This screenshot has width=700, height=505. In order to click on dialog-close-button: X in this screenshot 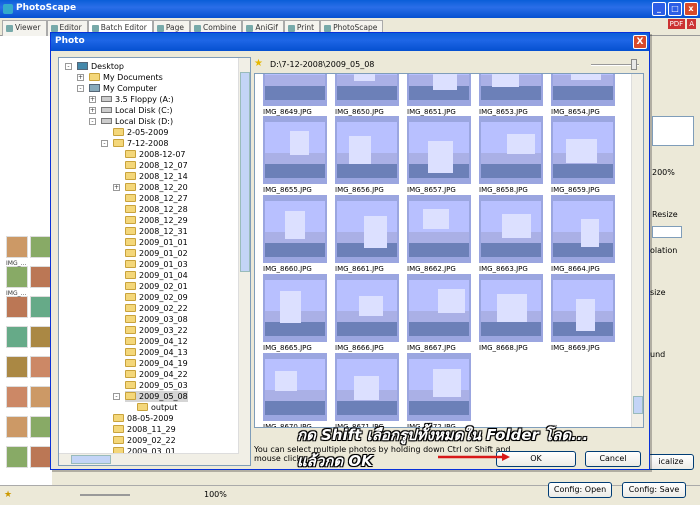, I will do `click(640, 42)`.